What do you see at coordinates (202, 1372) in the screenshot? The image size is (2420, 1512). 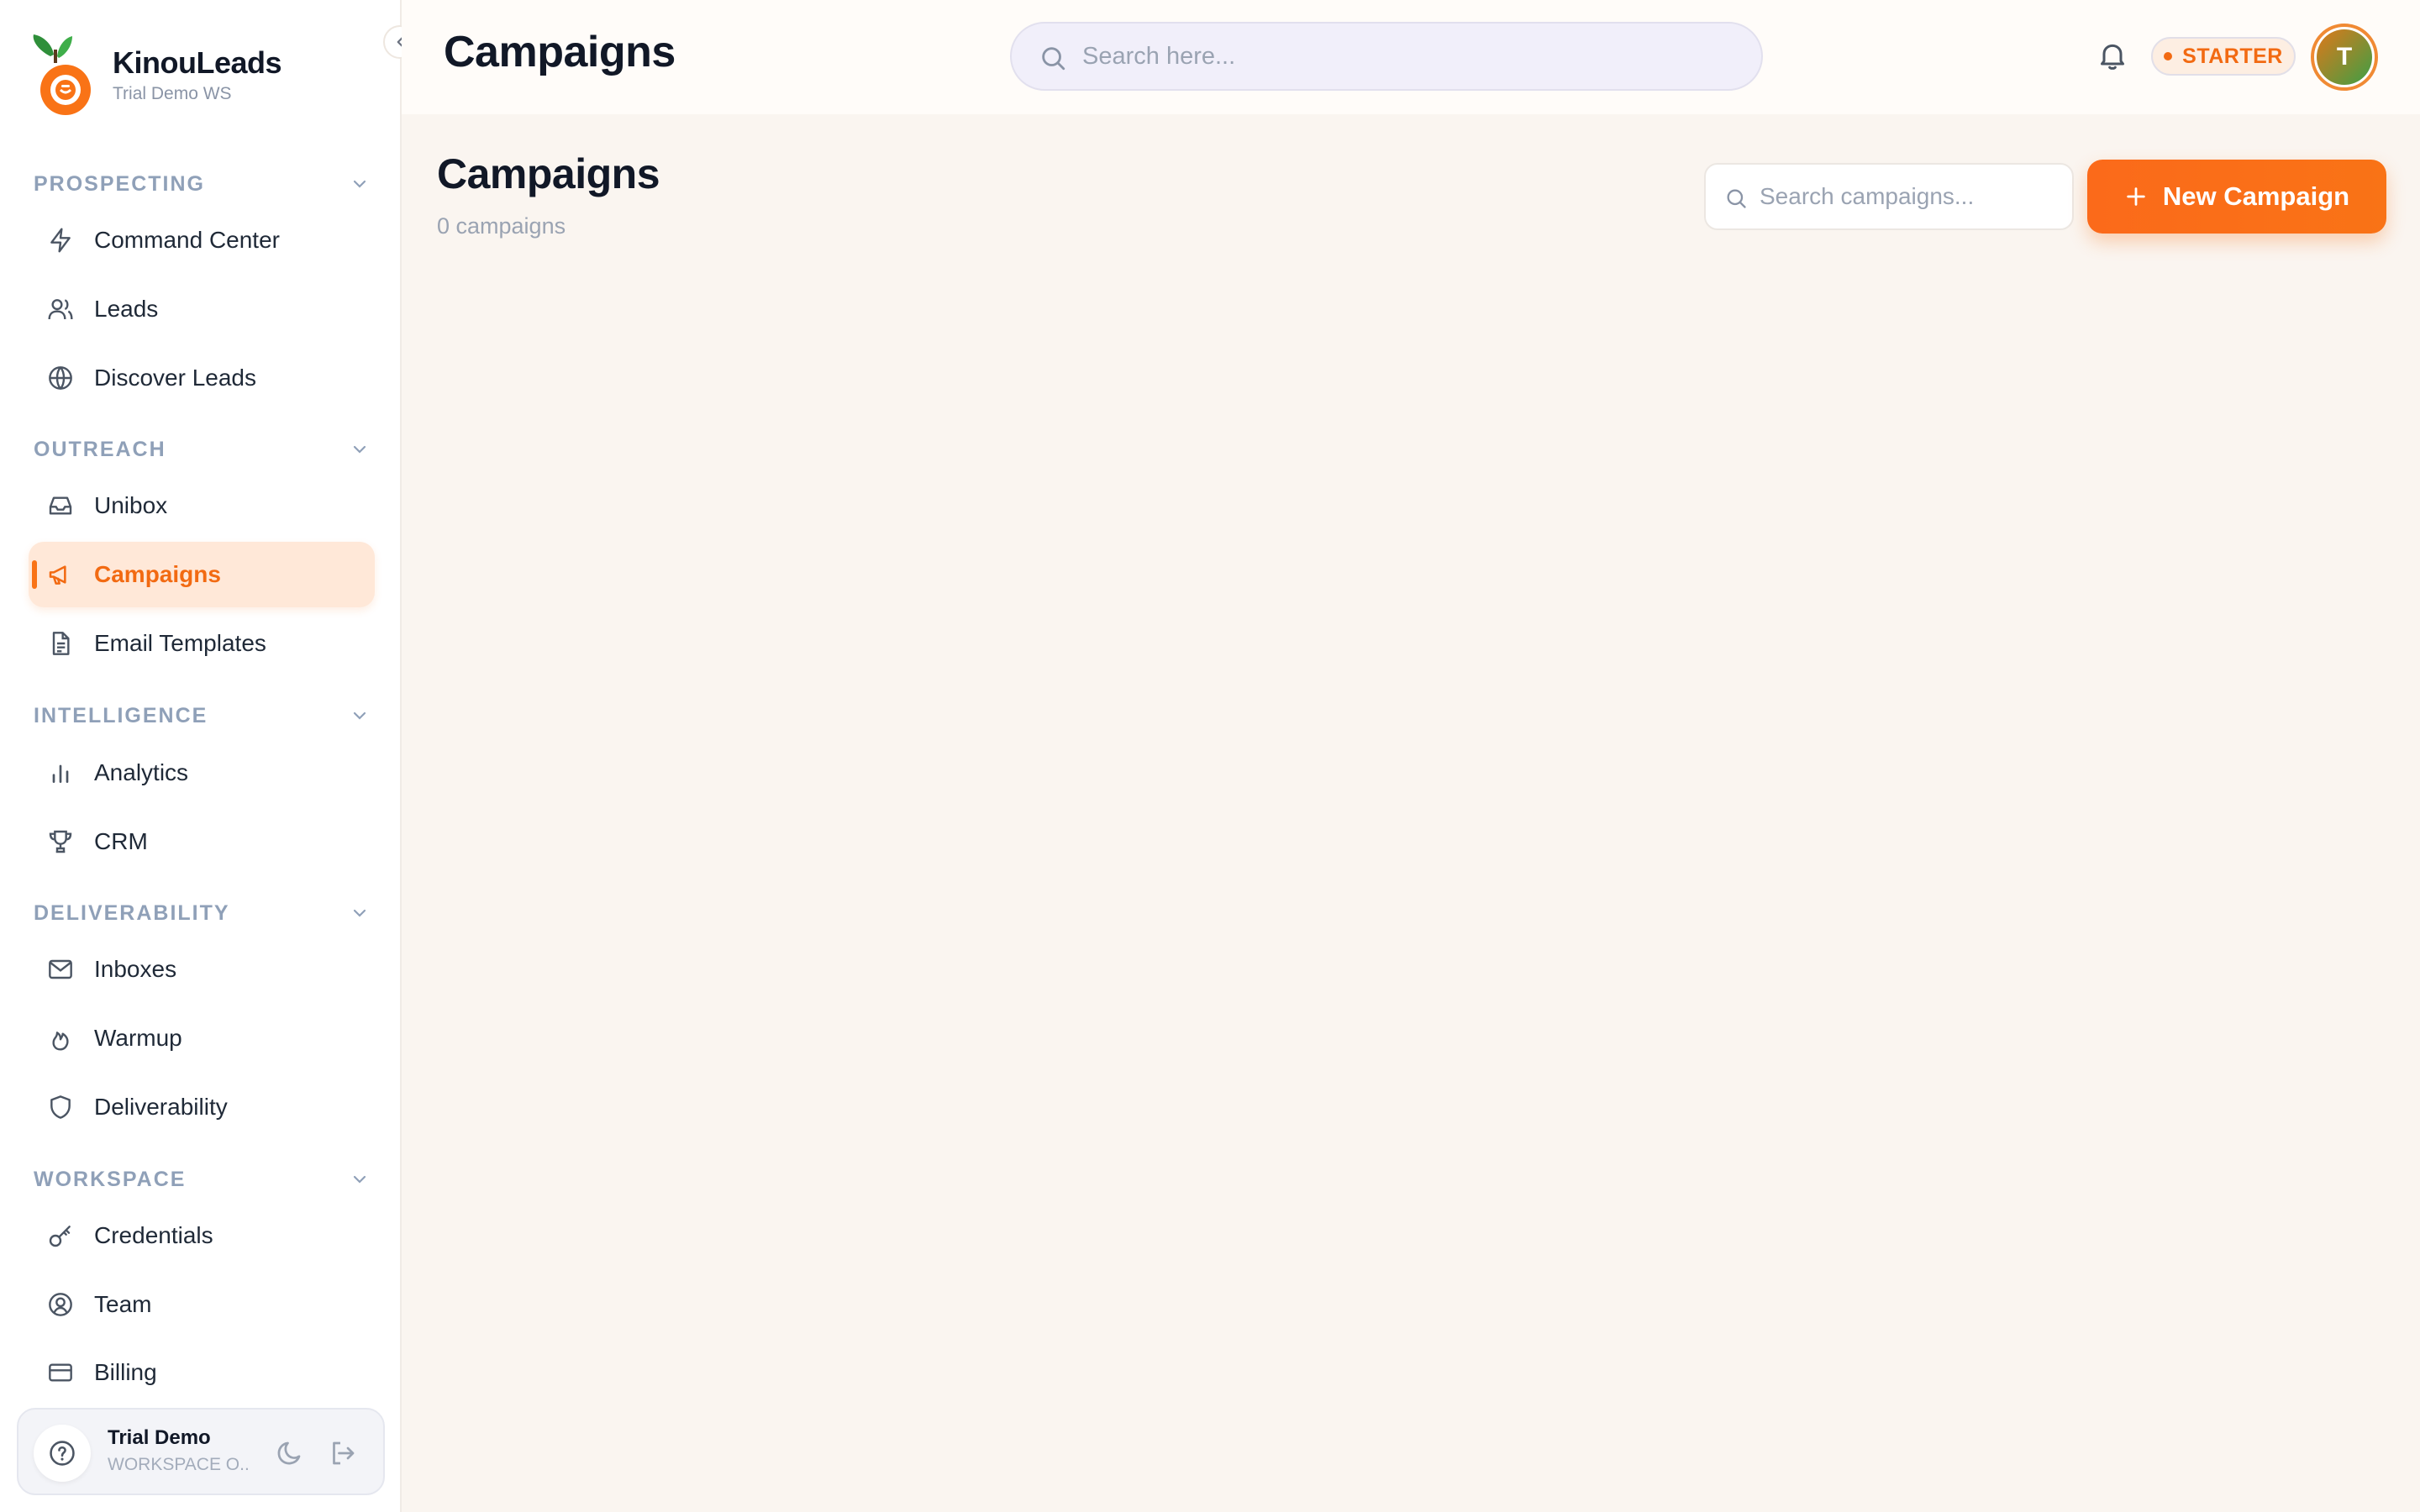 I see `sidebar-item-billing: Billing` at bounding box center [202, 1372].